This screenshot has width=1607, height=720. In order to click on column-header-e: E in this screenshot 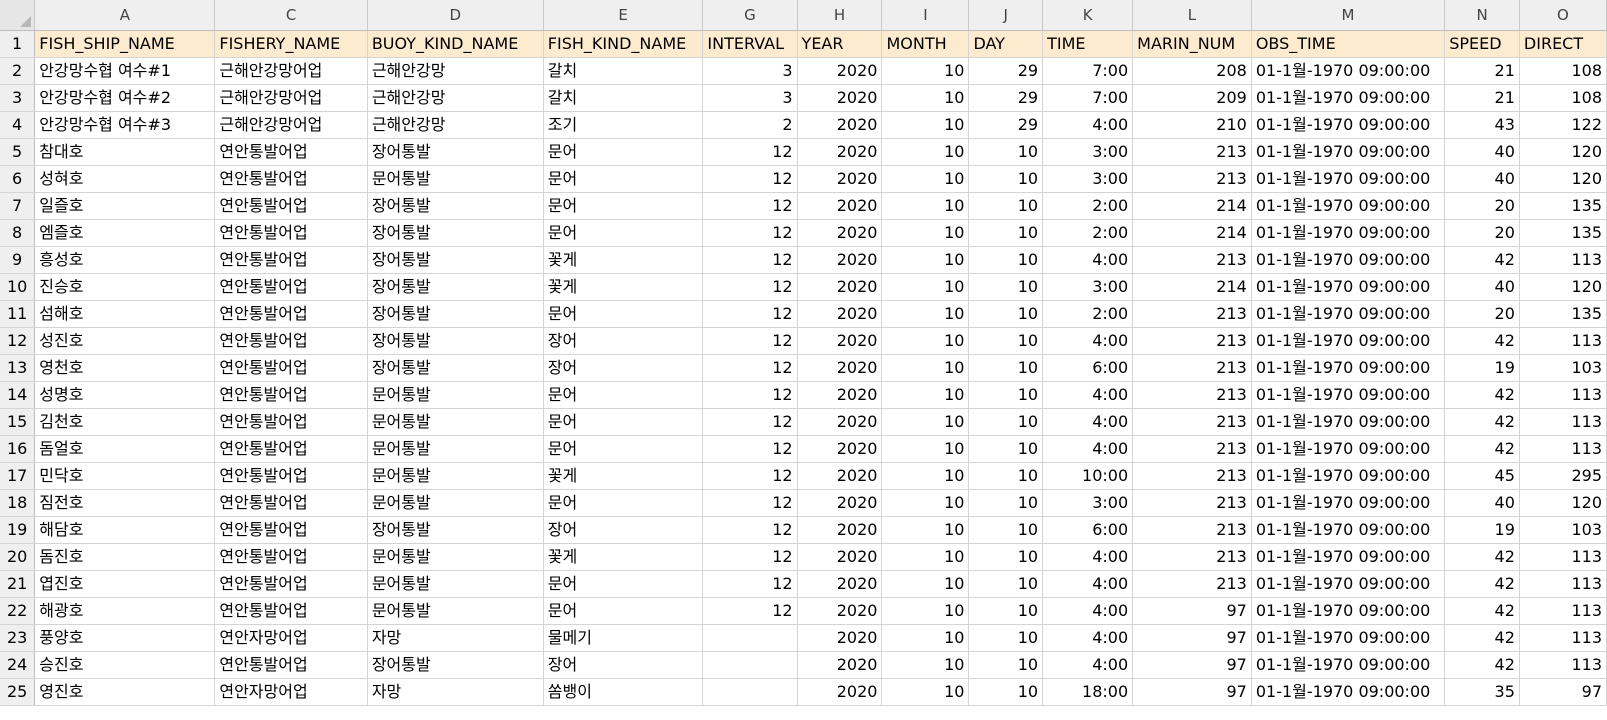, I will do `click(623, 15)`.